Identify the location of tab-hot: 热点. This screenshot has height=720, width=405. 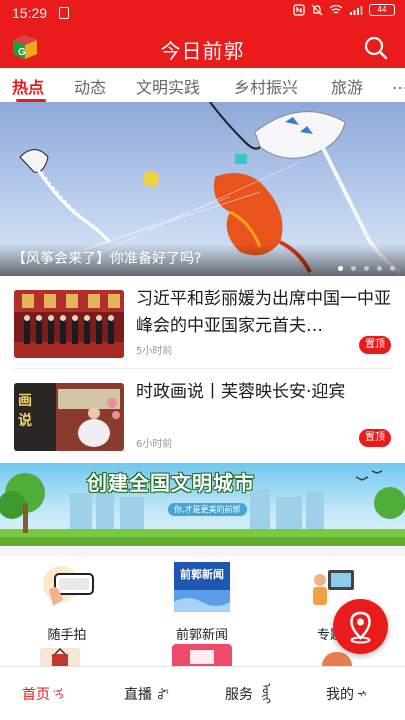
(28, 86).